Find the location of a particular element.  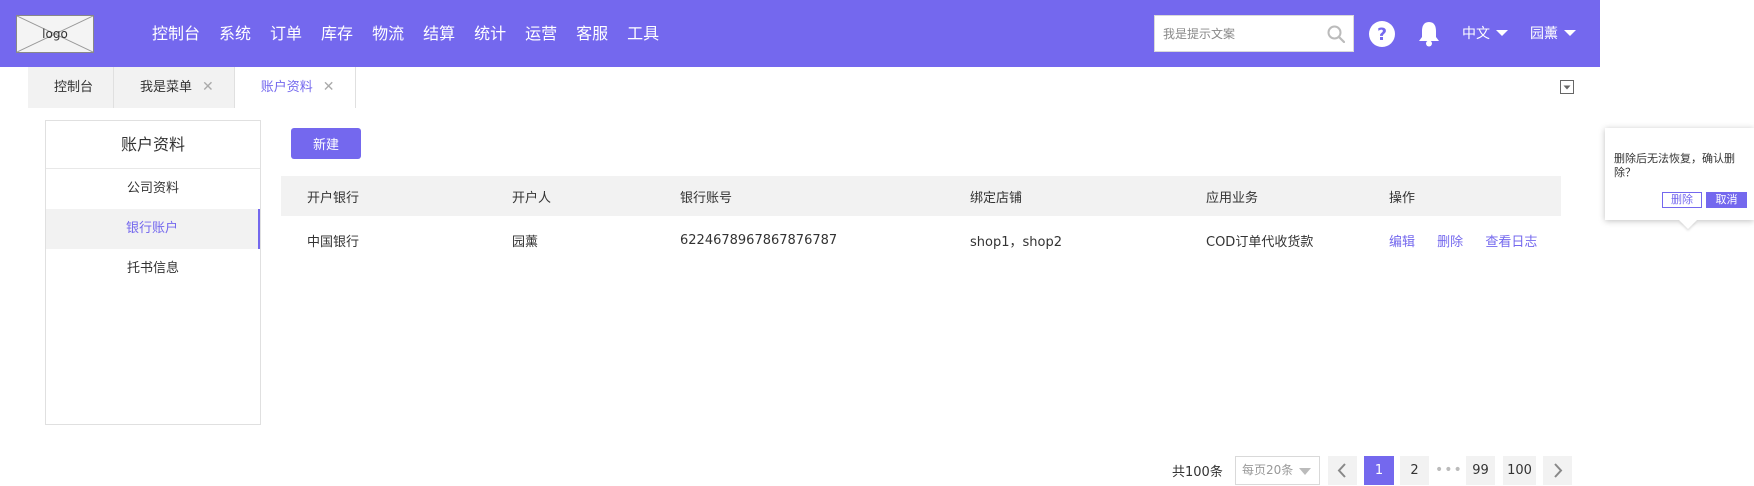

prev-page-button is located at coordinates (1342, 470).